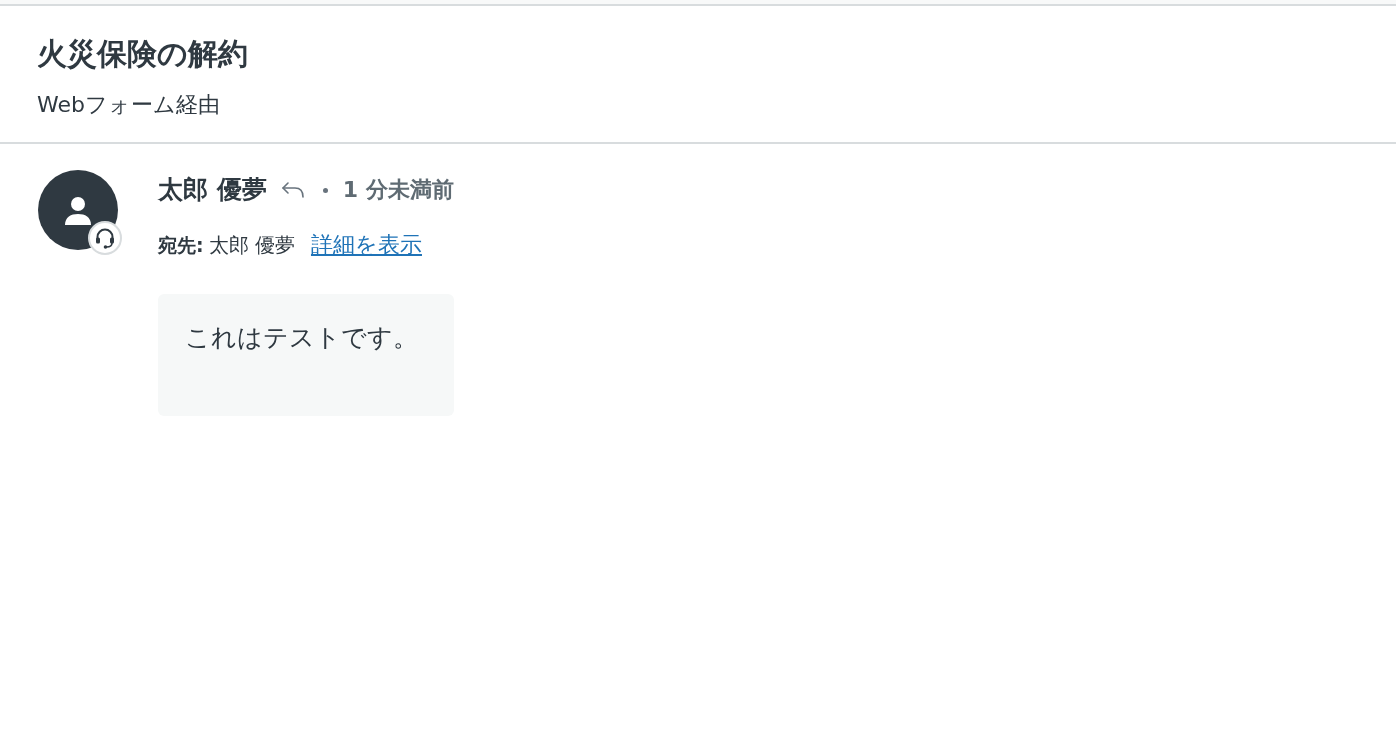  What do you see at coordinates (301, 337) in the screenshot?
I see `message-body: これはテストです。` at bounding box center [301, 337].